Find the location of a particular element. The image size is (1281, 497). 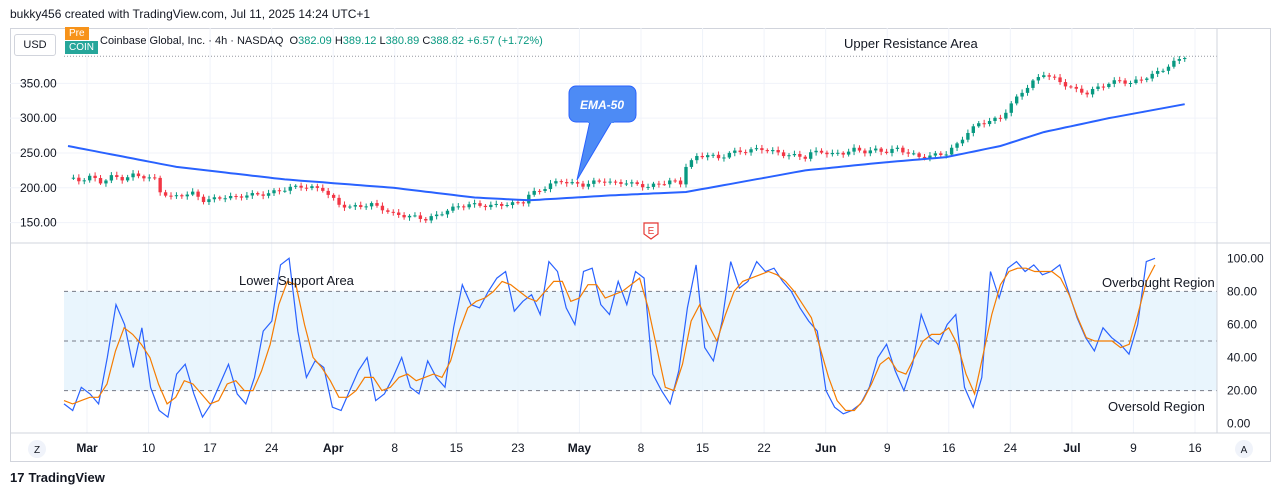

scale-a-button: A is located at coordinates (1244, 449).